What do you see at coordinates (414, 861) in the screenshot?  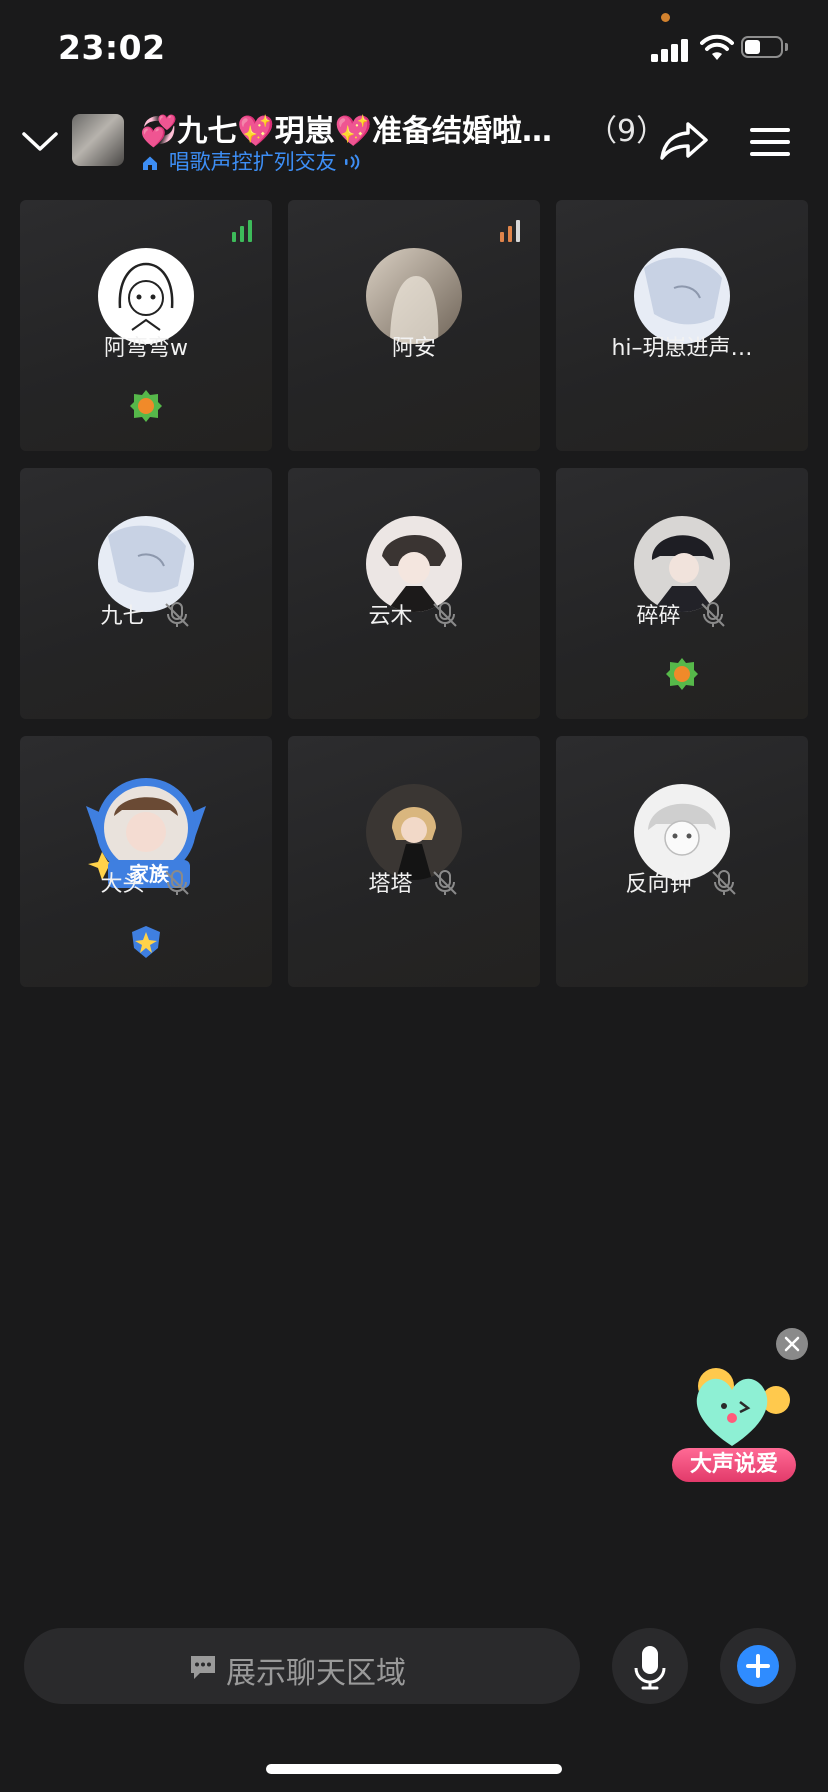 I see `member-card: 塔塔` at bounding box center [414, 861].